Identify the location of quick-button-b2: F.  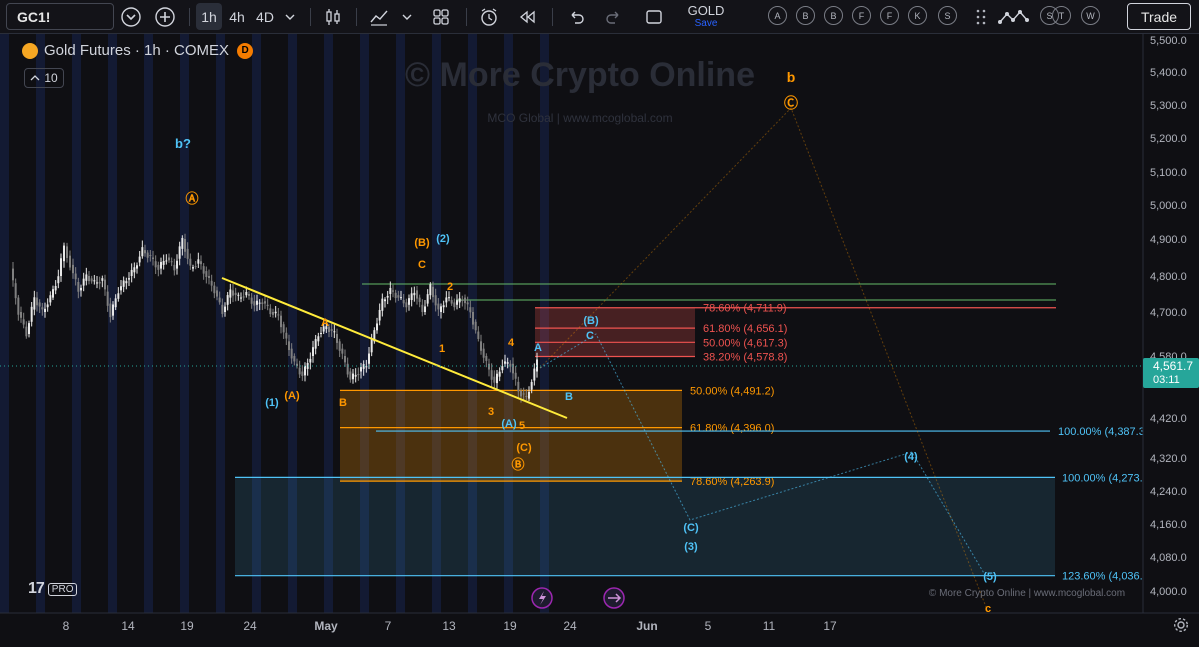
(861, 15).